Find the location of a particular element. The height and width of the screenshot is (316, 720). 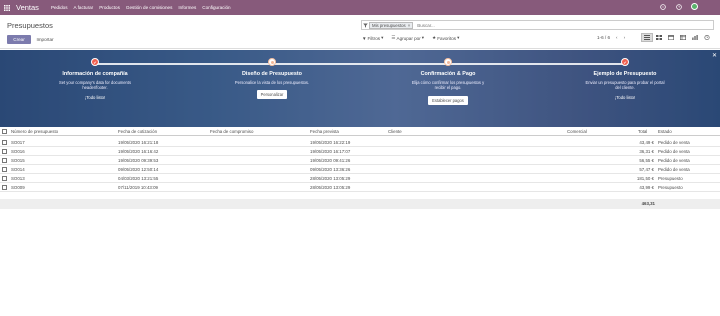

menu-item-informes: Informes is located at coordinates (187, 7).